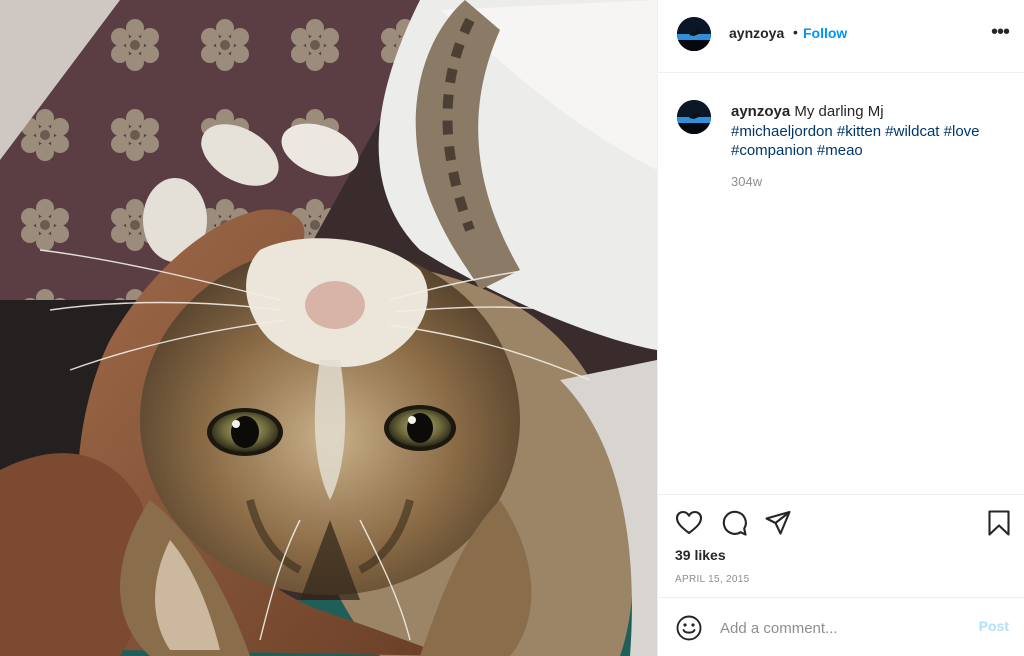  Describe the element at coordinates (845, 628) in the screenshot. I see `comment-input` at that location.